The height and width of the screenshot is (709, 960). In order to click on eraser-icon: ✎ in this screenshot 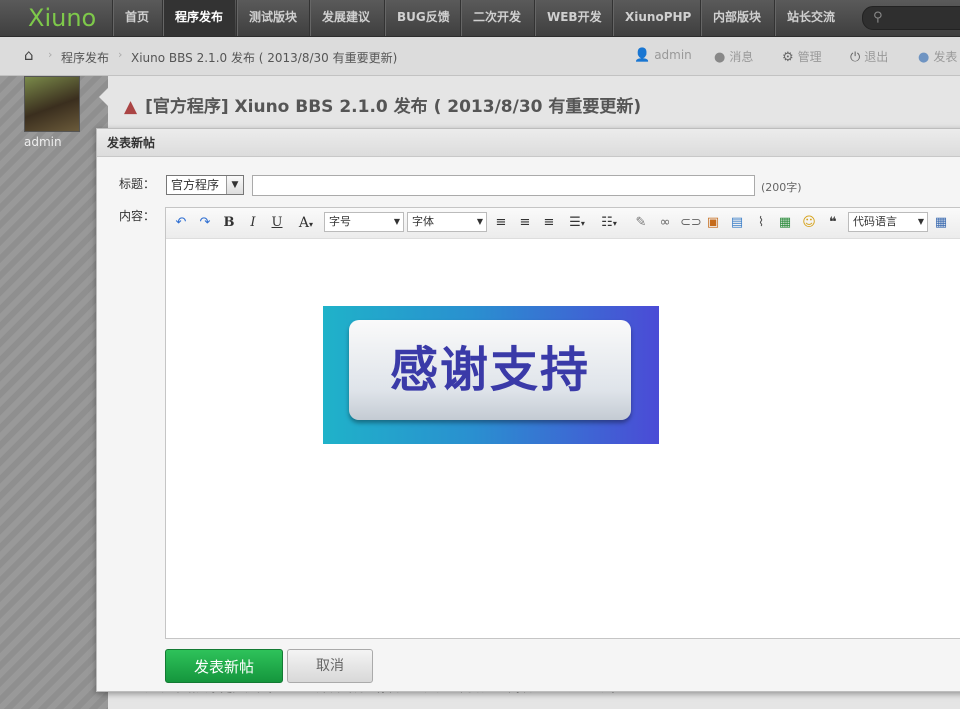, I will do `click(641, 223)`.